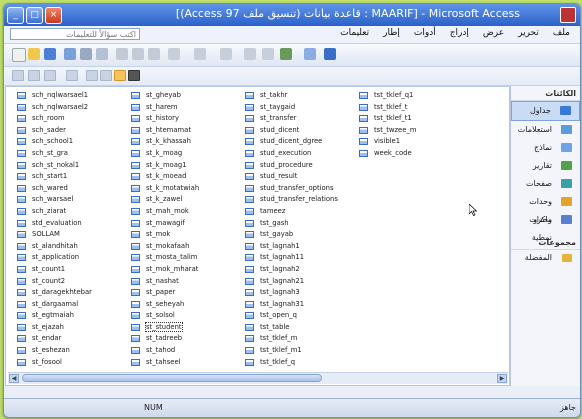 This screenshot has height=419, width=582. What do you see at coordinates (71, 270) in the screenshot?
I see `table-item: st_count1` at bounding box center [71, 270].